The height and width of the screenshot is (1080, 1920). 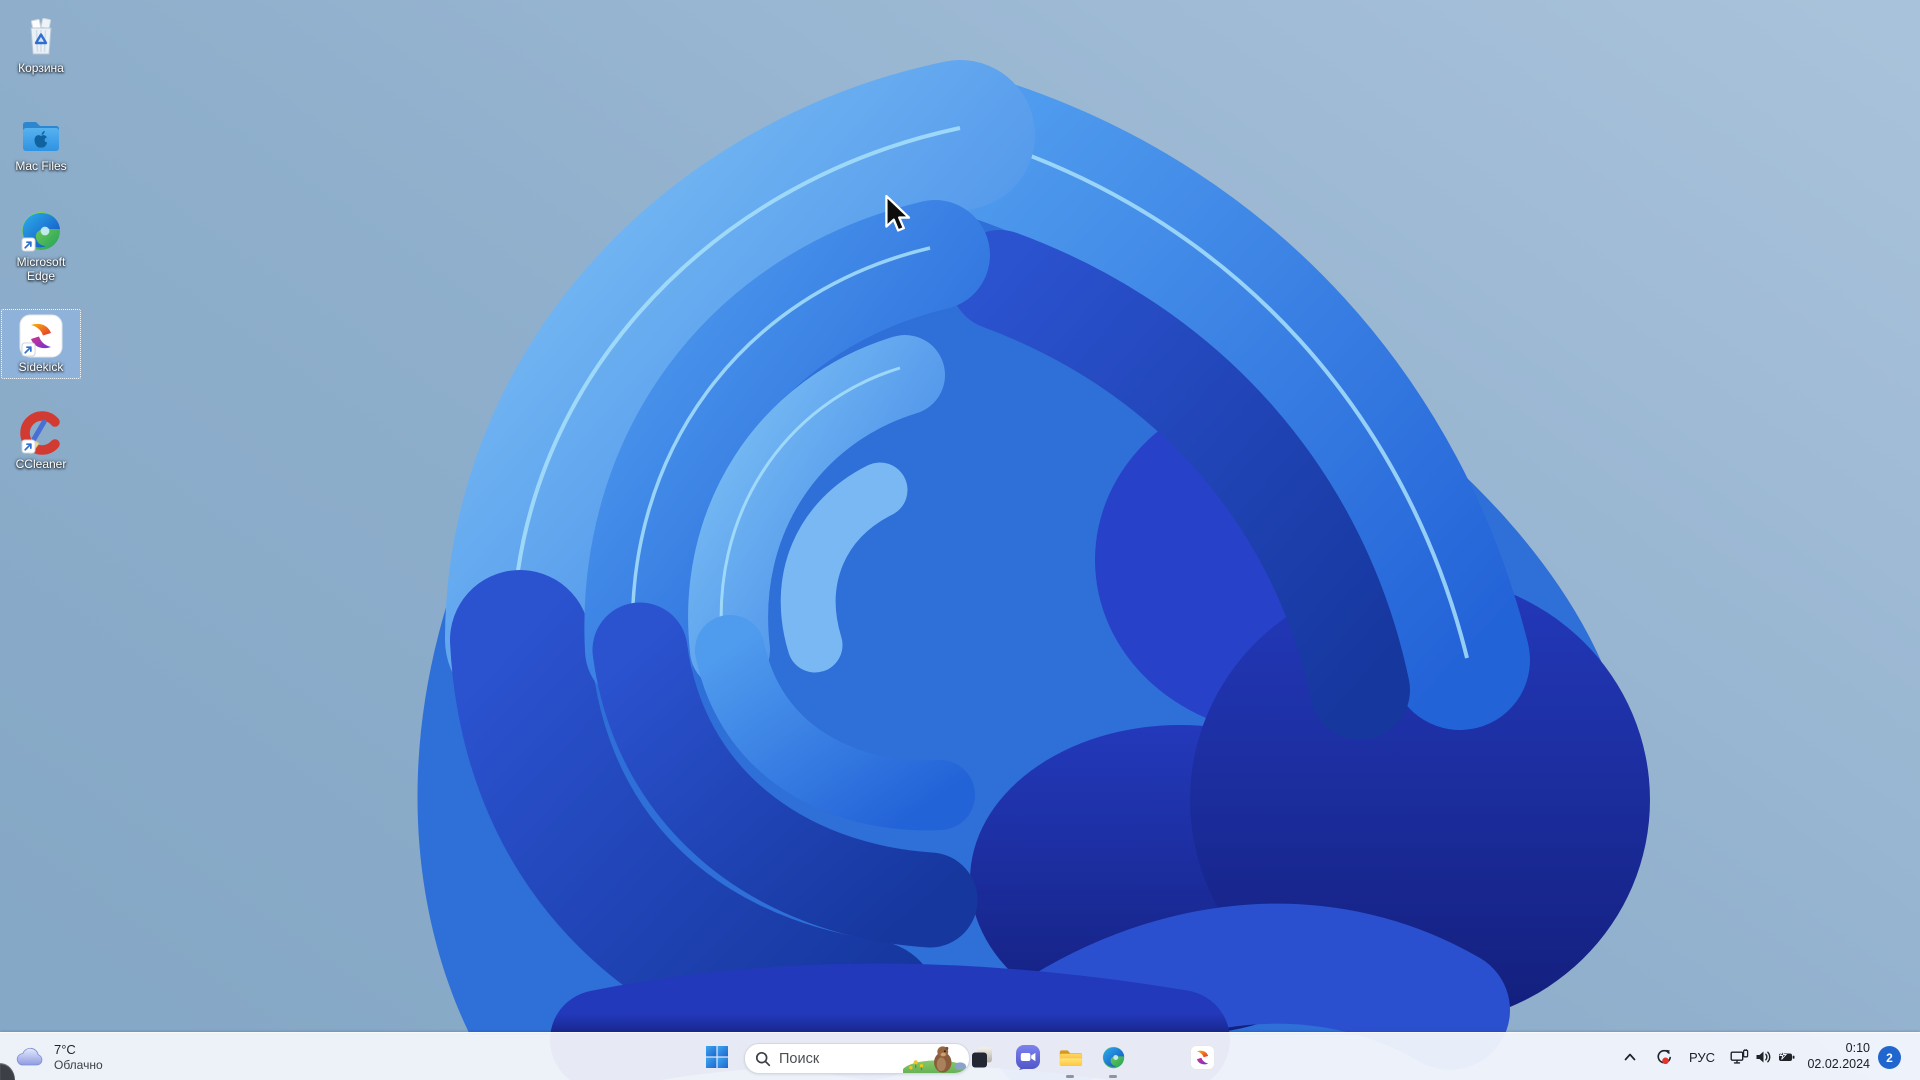 I want to click on edge-taskbar-button, so click(x=1113, y=1057).